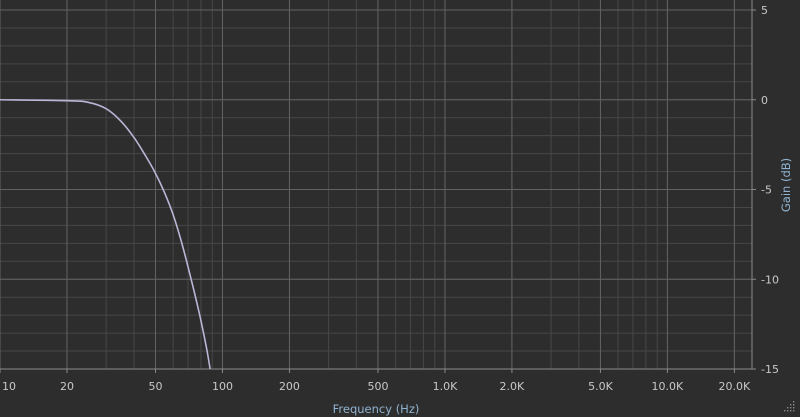 Image resolution: width=800 pixels, height=417 pixels. Describe the element at coordinates (377, 386) in the screenshot. I see `x-tick-label: 500` at that location.